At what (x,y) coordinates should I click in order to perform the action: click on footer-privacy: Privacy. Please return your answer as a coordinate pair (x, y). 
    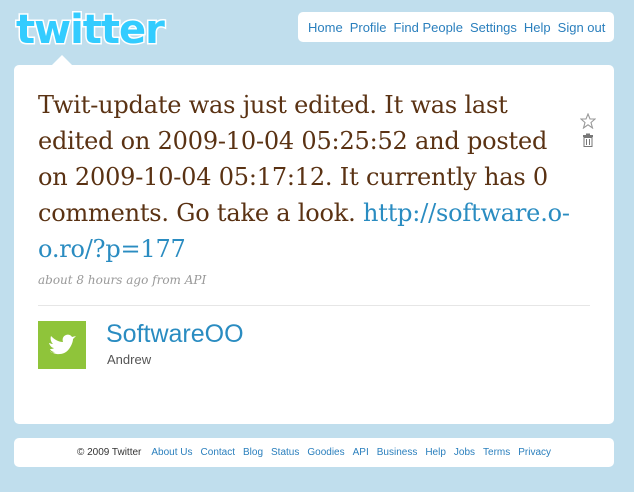
    Looking at the image, I should click on (534, 452).